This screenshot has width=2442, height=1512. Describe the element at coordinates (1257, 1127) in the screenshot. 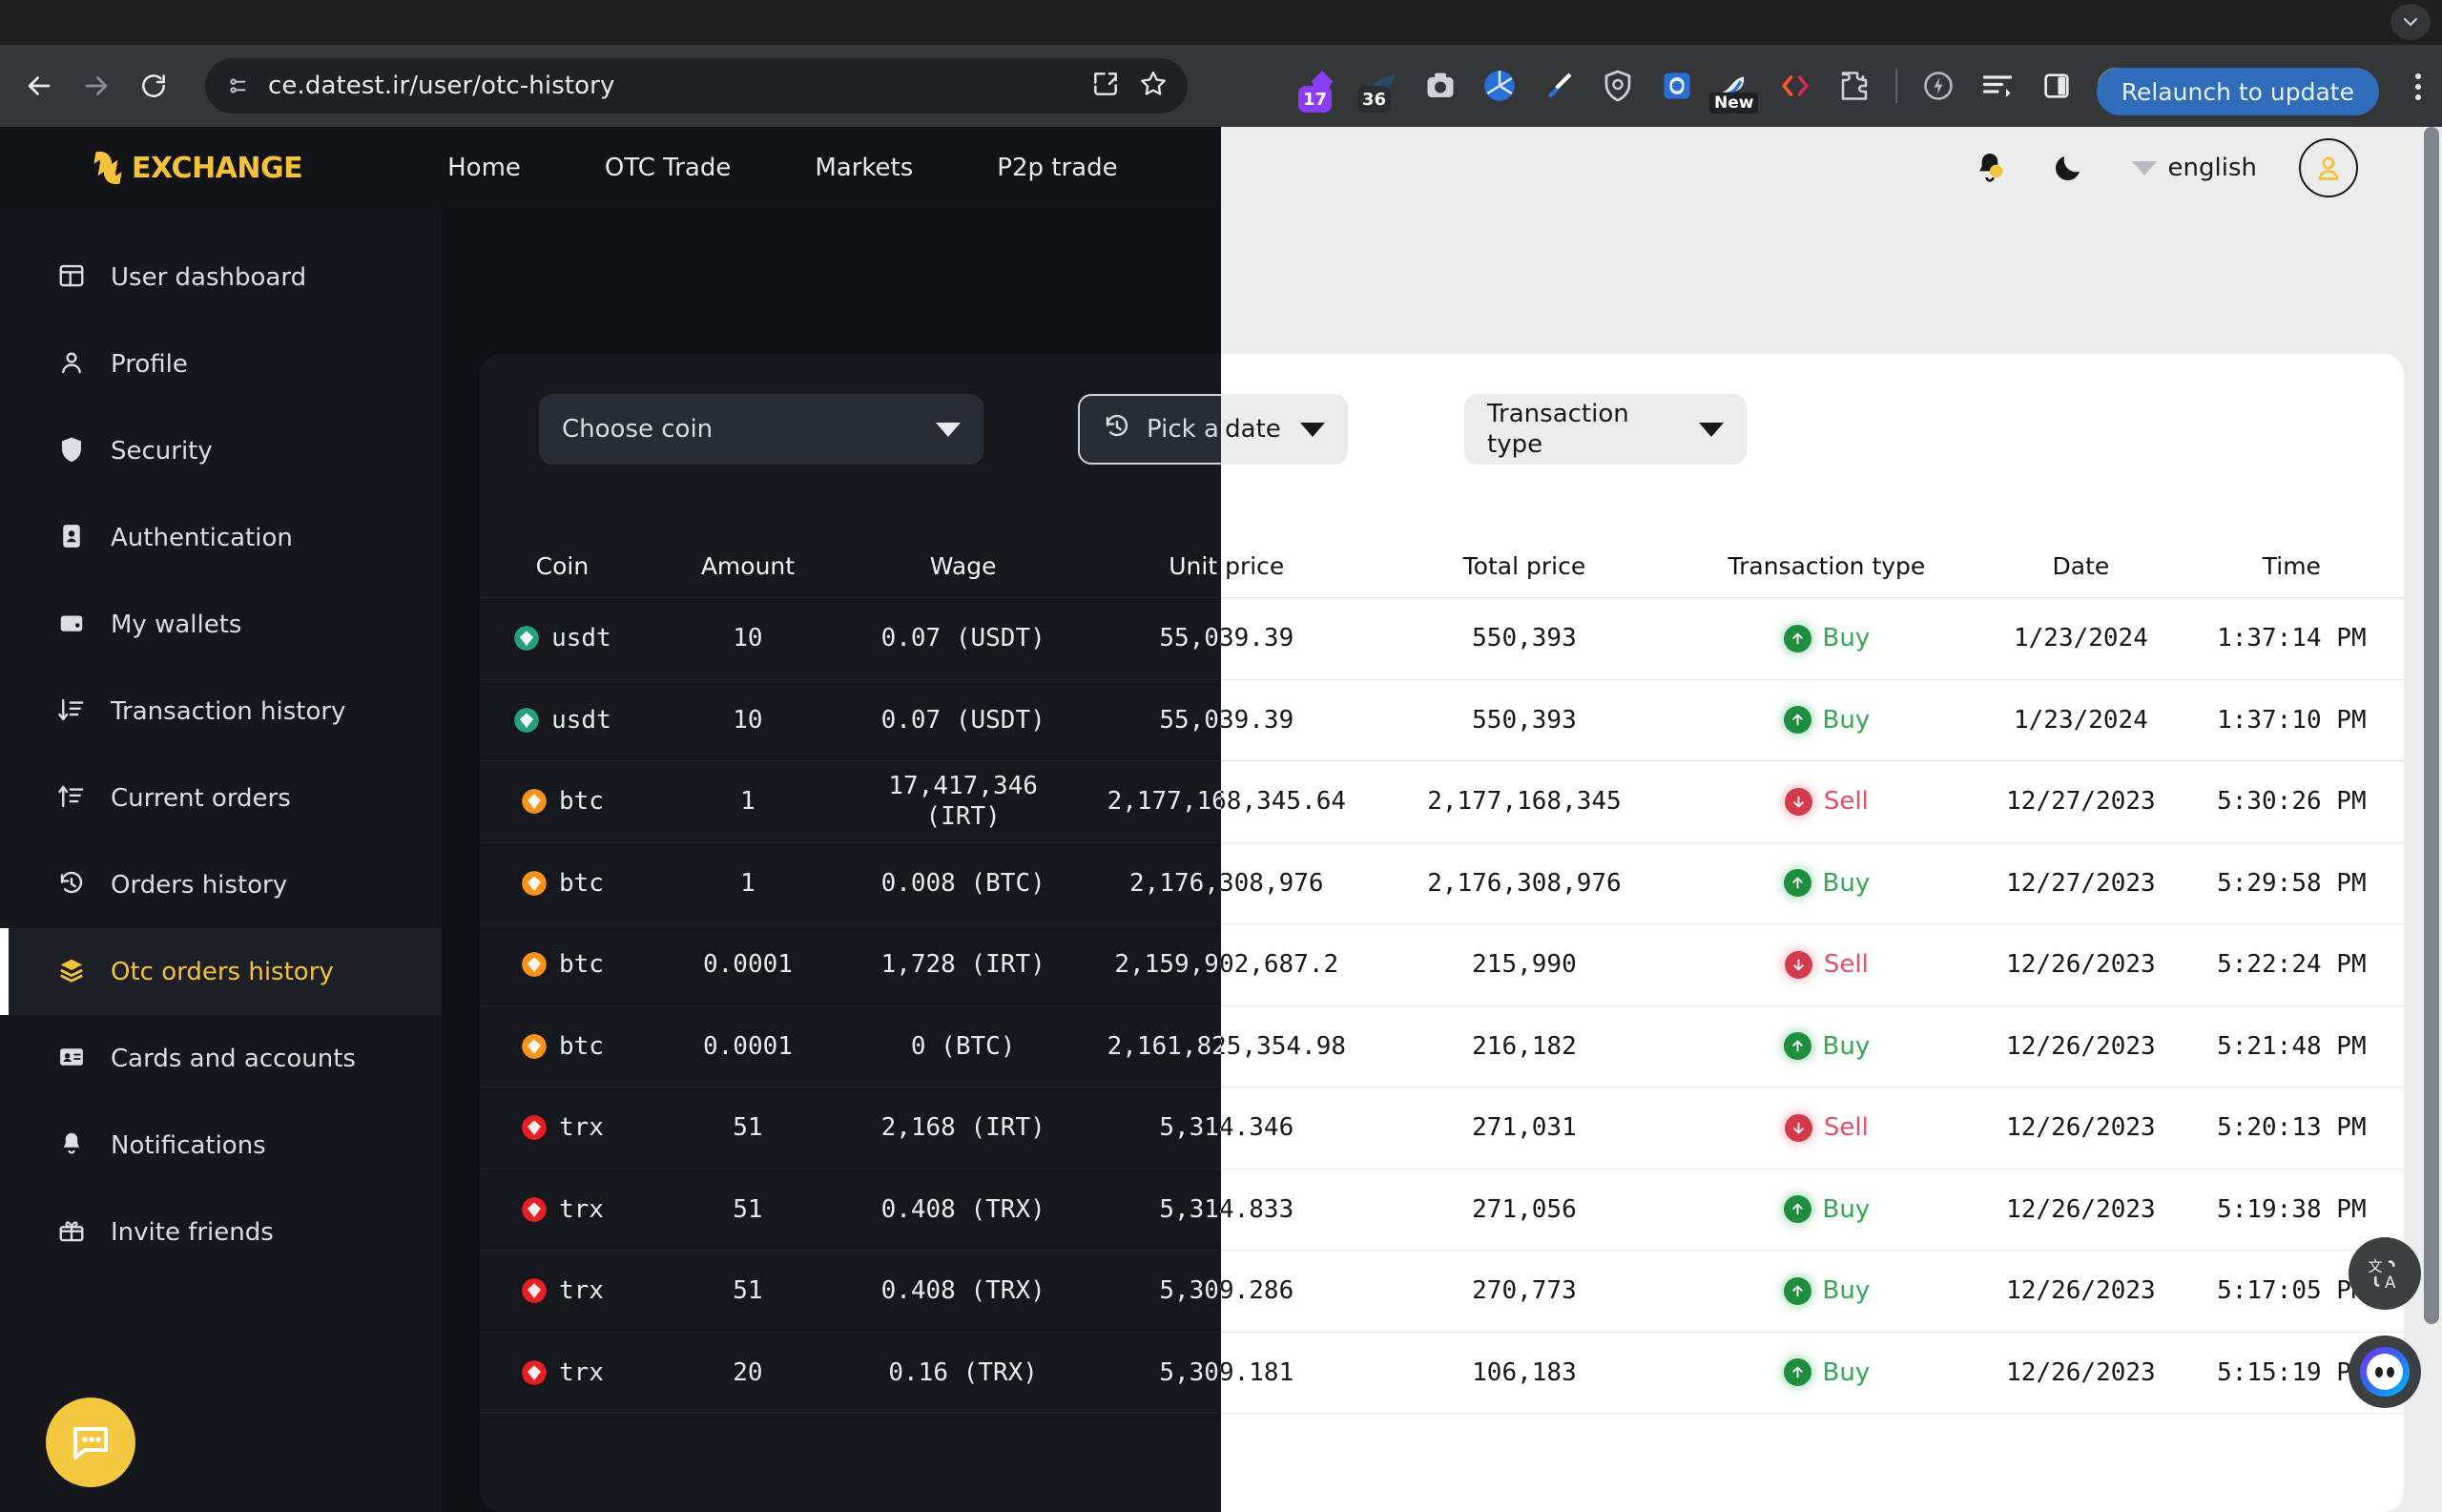

I see `cell-unit-price: 5,314.346` at that location.